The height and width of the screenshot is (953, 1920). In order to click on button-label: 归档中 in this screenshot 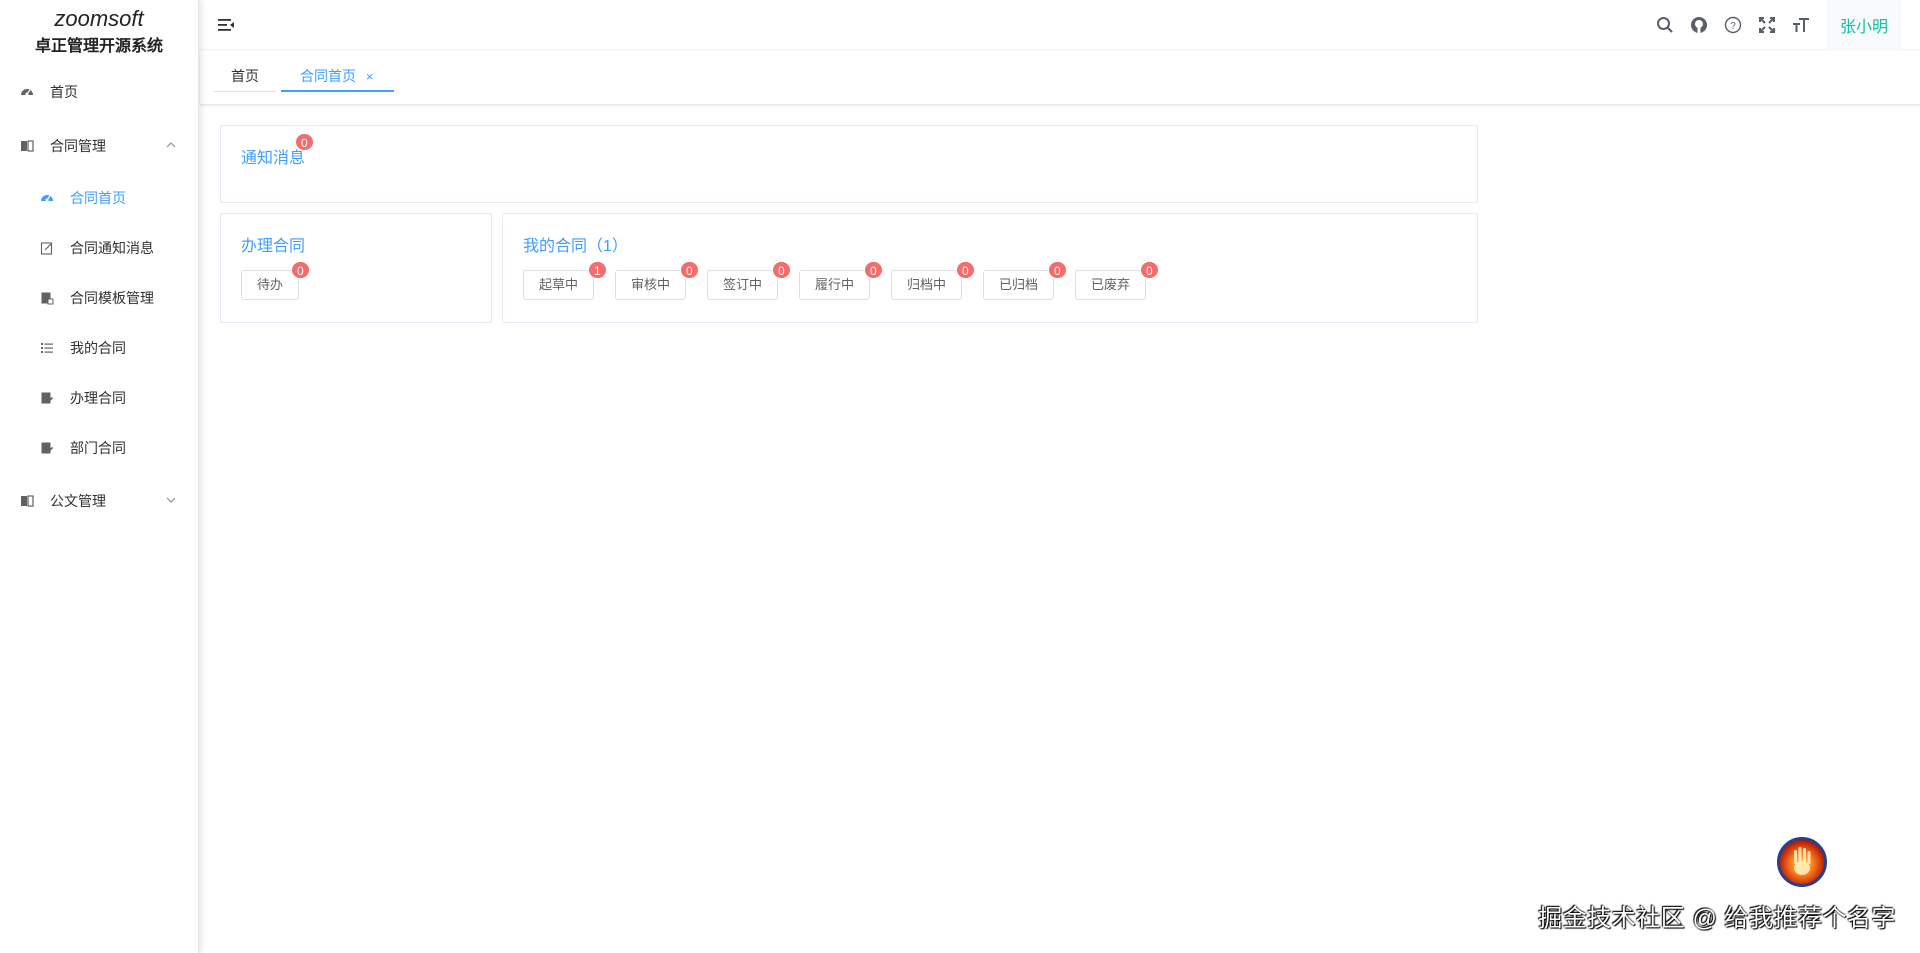, I will do `click(927, 284)`.